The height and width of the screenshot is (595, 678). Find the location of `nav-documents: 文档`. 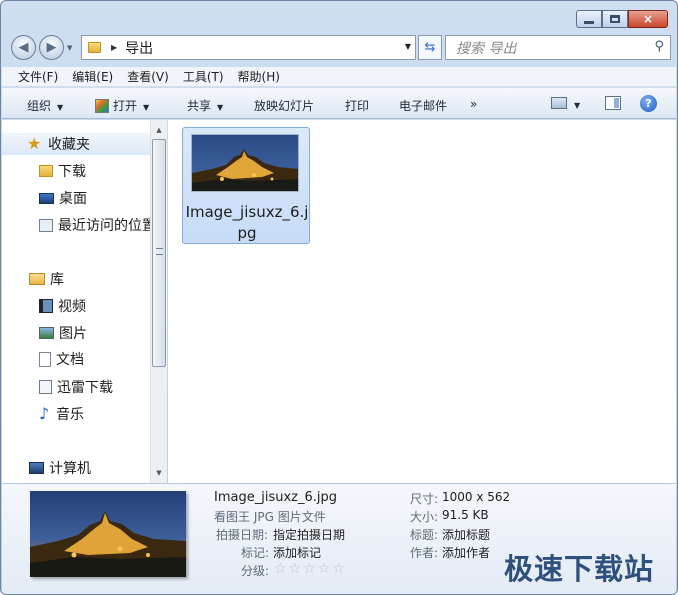

nav-documents: 文档 is located at coordinates (43, 359).